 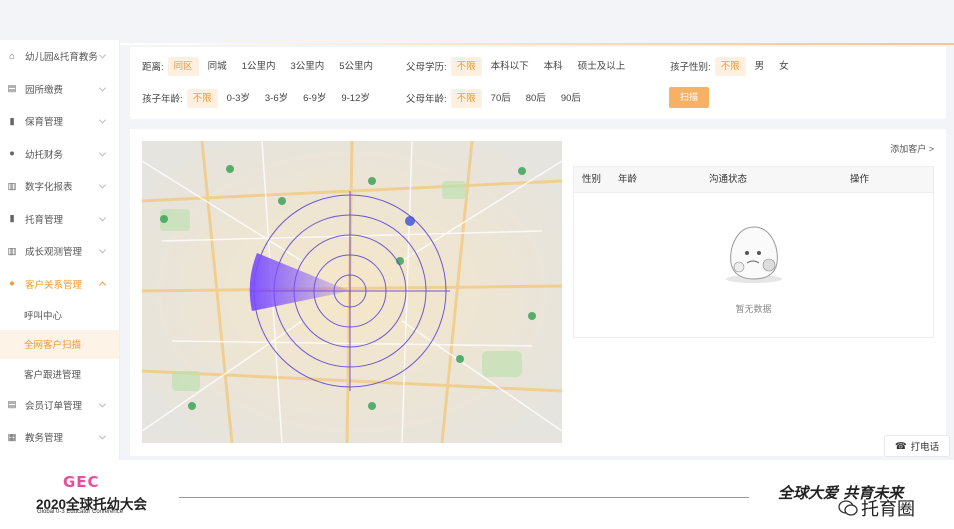 I want to click on filter-option: 女, so click(x=784, y=66).